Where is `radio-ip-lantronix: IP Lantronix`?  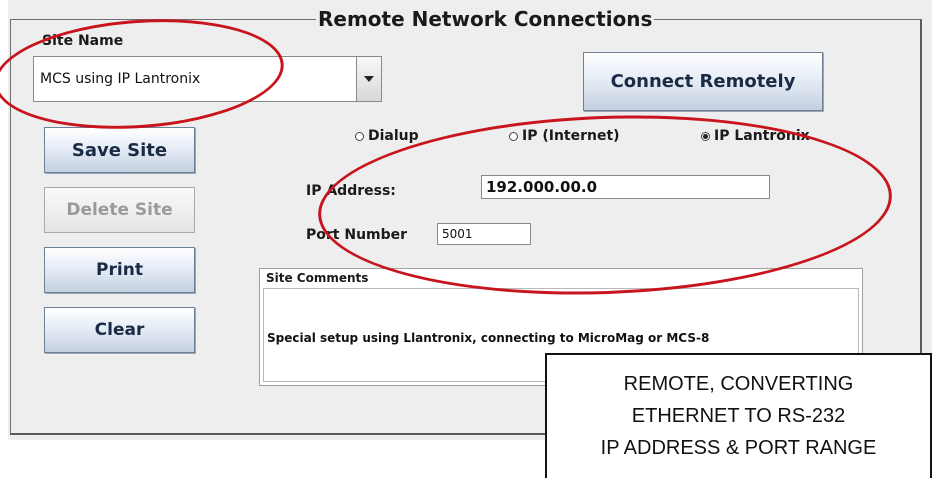 radio-ip-lantronix: IP Lantronix is located at coordinates (755, 136).